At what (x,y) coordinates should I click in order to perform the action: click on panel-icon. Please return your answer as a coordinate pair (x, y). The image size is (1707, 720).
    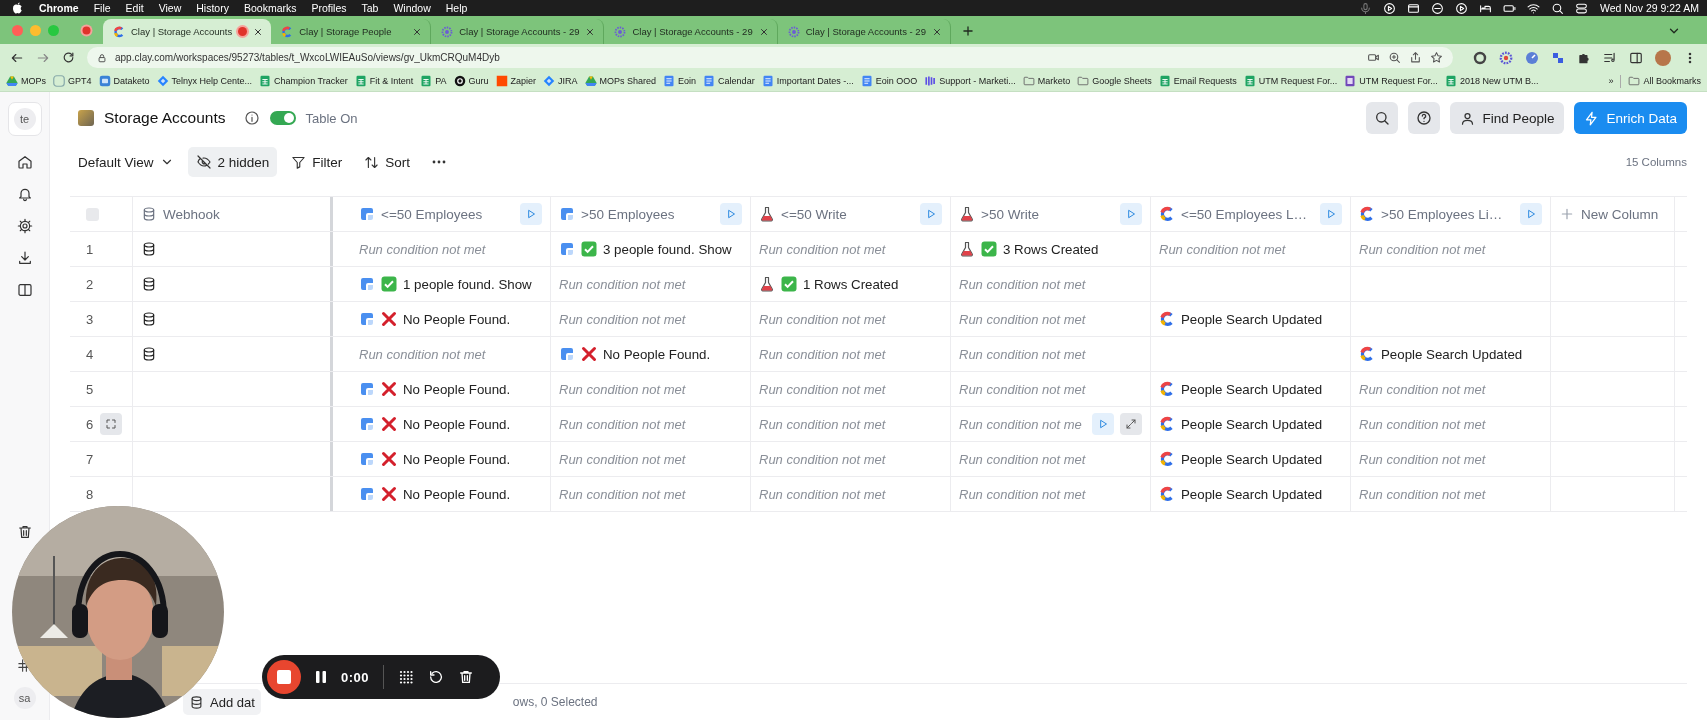
    Looking at the image, I should click on (24, 290).